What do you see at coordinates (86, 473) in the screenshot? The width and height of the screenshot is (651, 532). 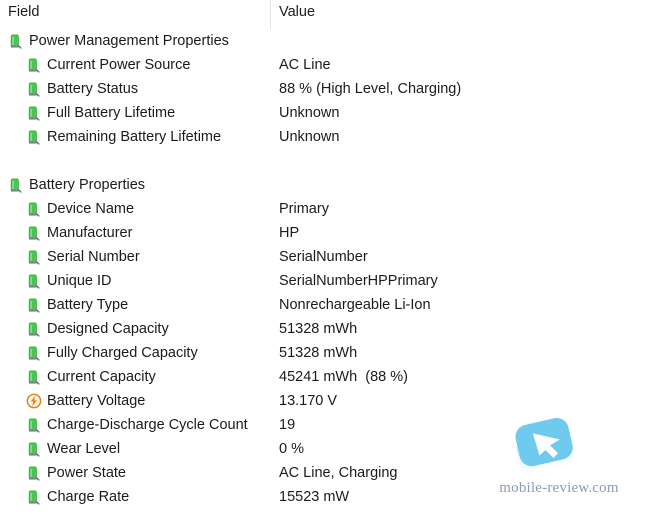 I see `property-field-label: Power State` at bounding box center [86, 473].